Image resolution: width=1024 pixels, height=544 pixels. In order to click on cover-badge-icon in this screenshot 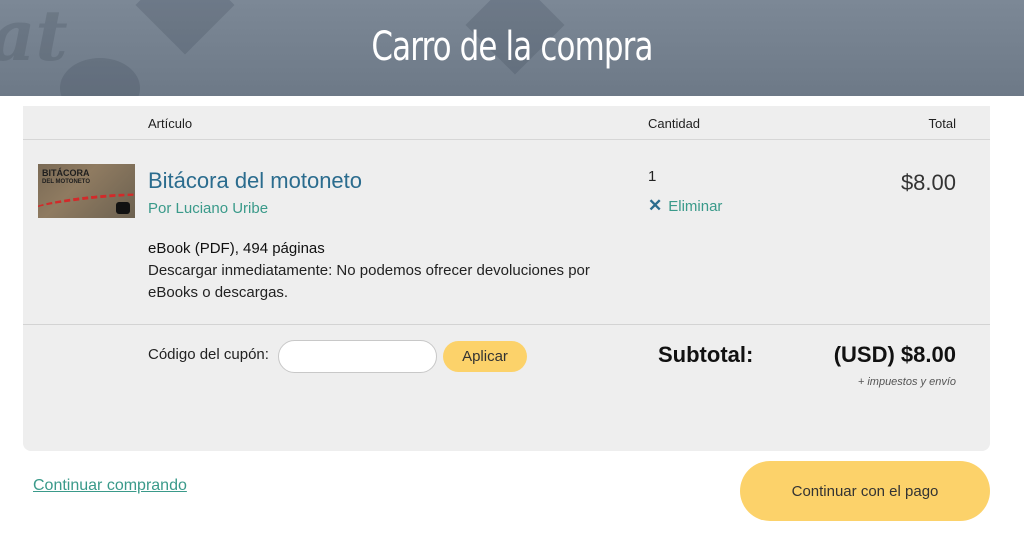, I will do `click(123, 208)`.